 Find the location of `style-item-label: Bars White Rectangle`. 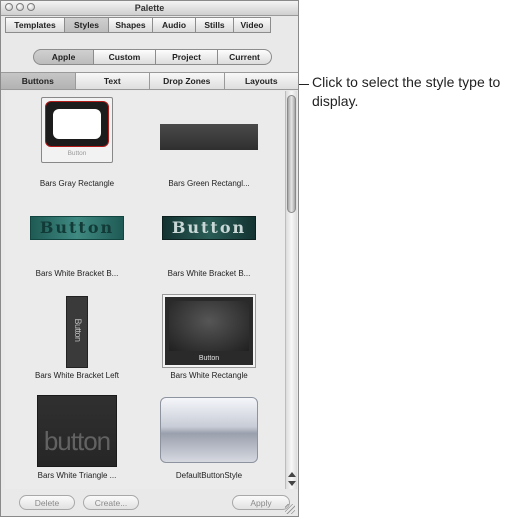

style-item-label: Bars White Rectangle is located at coordinates (209, 375).